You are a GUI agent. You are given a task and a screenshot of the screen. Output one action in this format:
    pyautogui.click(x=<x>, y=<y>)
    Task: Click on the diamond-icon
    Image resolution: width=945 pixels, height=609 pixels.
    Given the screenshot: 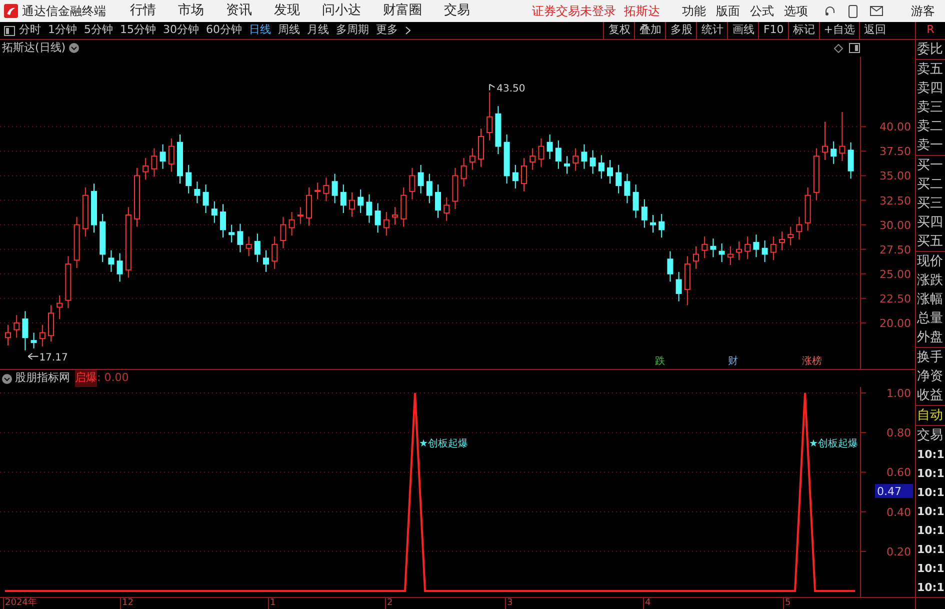 What is the action you would take?
    pyautogui.click(x=838, y=48)
    